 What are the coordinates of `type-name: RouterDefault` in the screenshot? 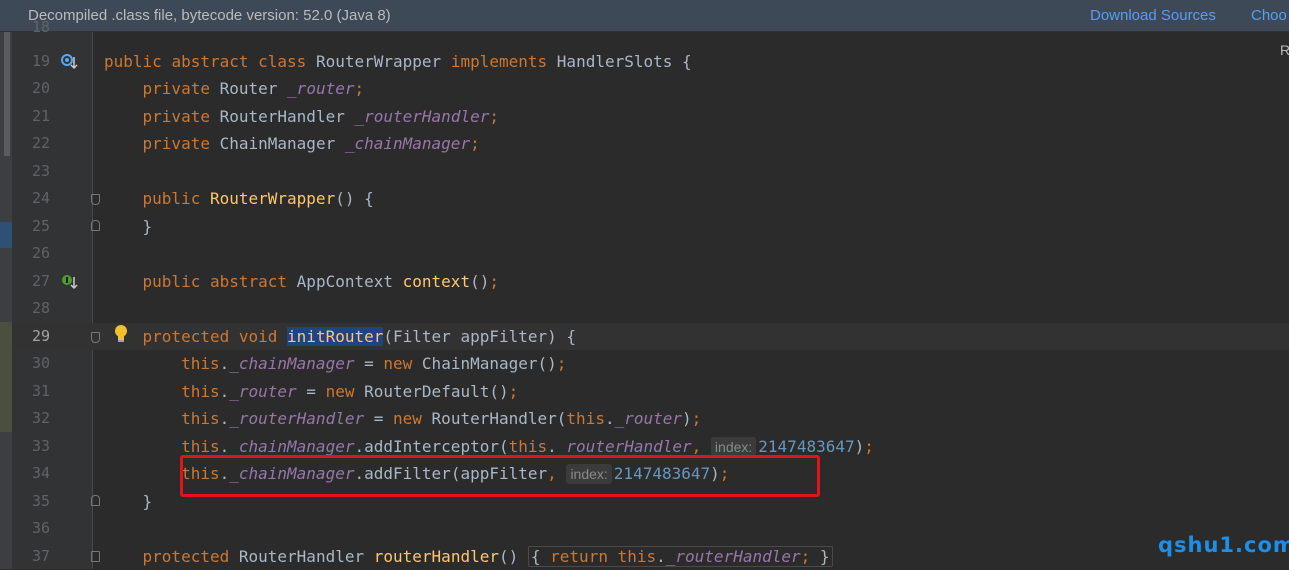 It's located at (427, 391).